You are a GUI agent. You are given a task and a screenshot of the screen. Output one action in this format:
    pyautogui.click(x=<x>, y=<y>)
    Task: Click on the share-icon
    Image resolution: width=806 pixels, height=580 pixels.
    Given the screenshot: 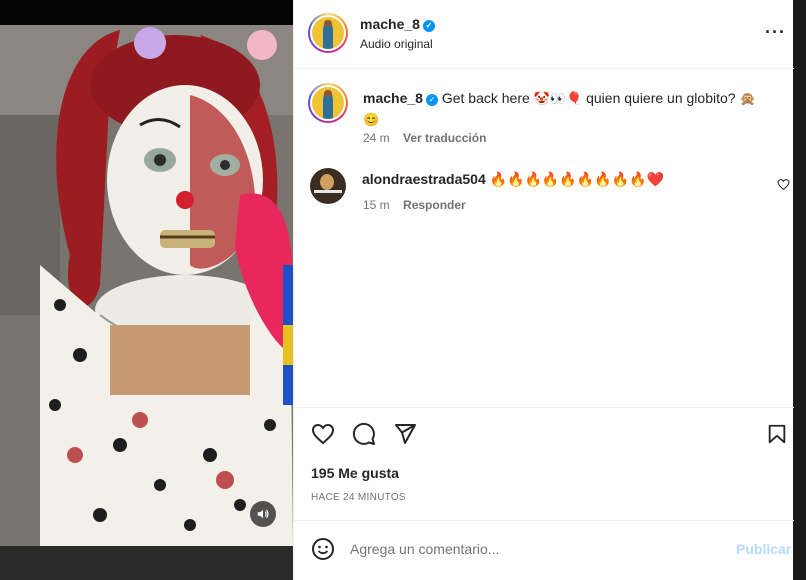 What is the action you would take?
    pyautogui.click(x=405, y=434)
    